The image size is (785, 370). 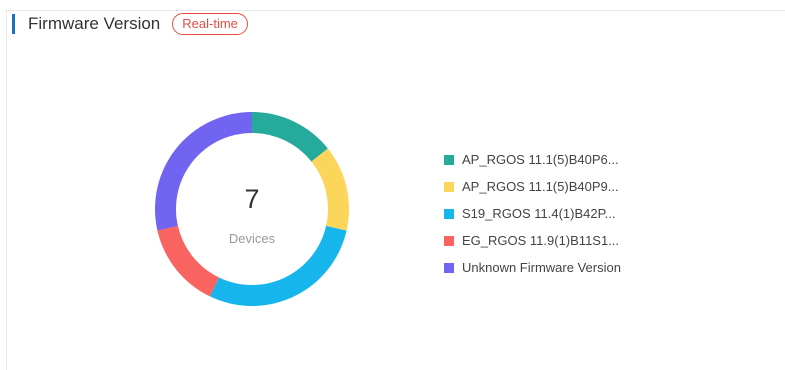 I want to click on device-count-label: Devices, so click(x=252, y=238).